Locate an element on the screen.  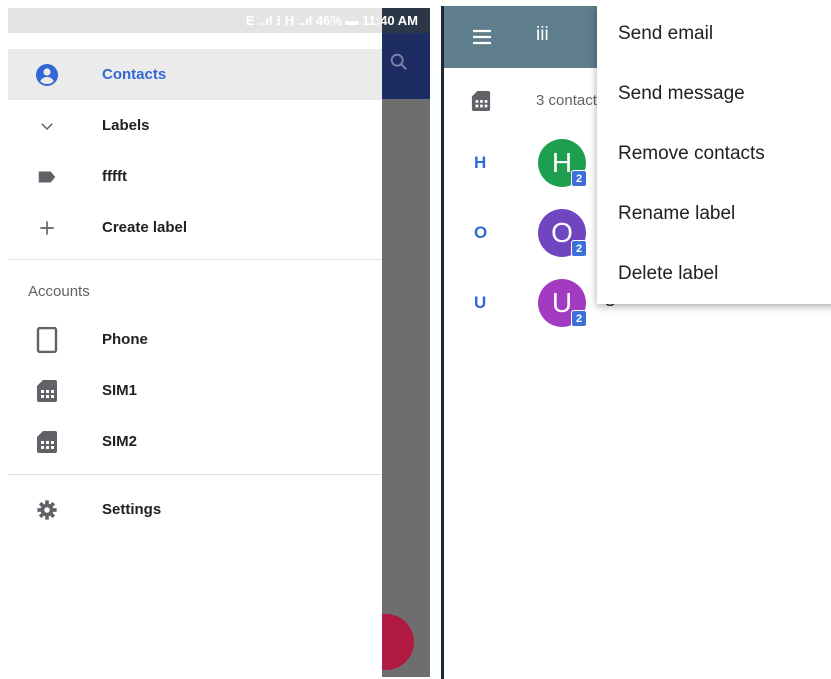
drawer-item-label: Settings is located at coordinates (132, 509).